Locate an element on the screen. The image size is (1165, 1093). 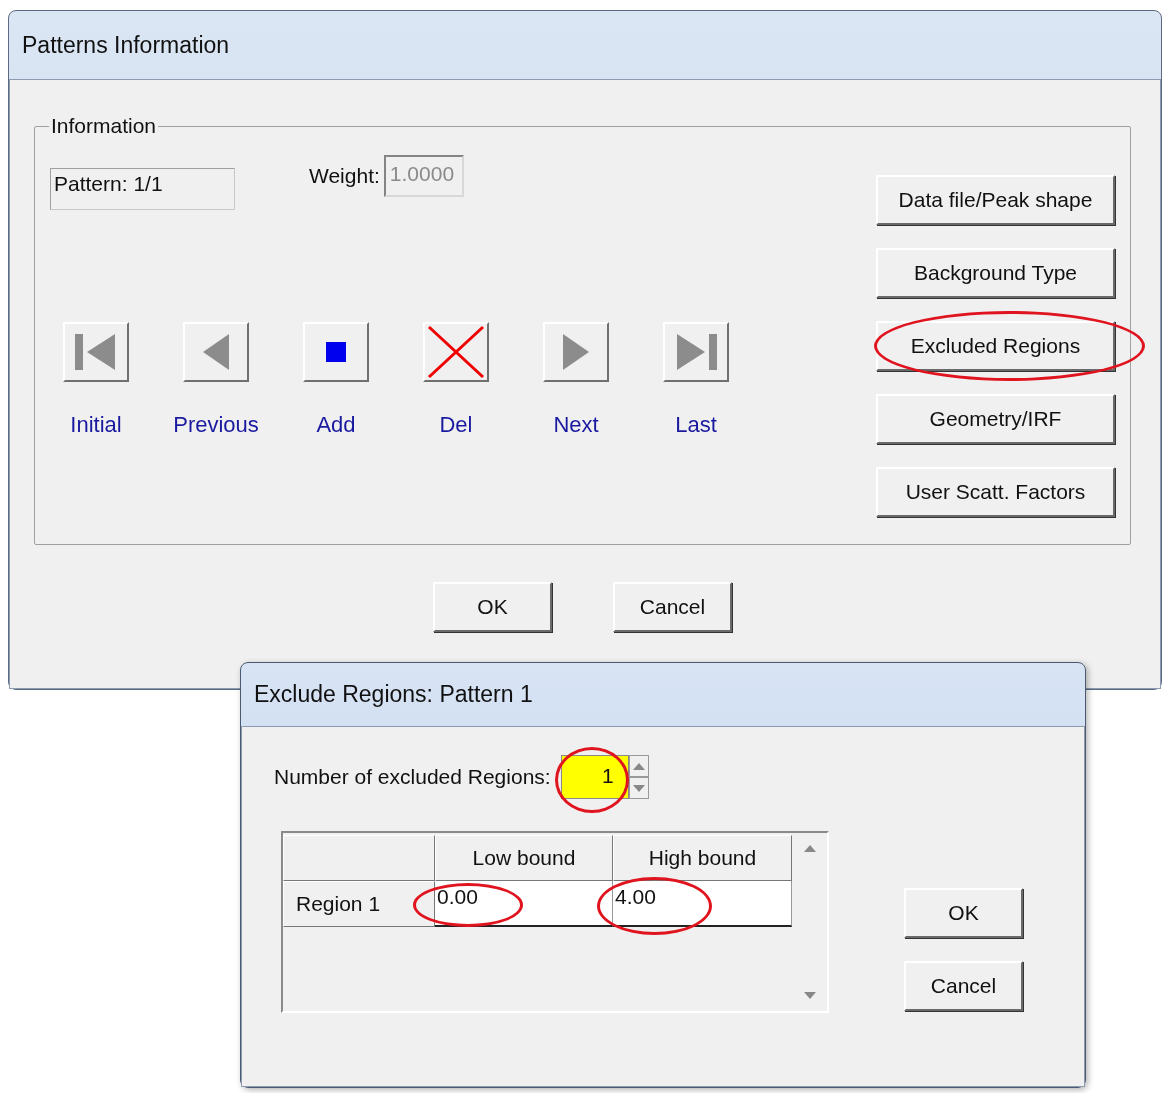
spin-down-button is located at coordinates (638, 788).